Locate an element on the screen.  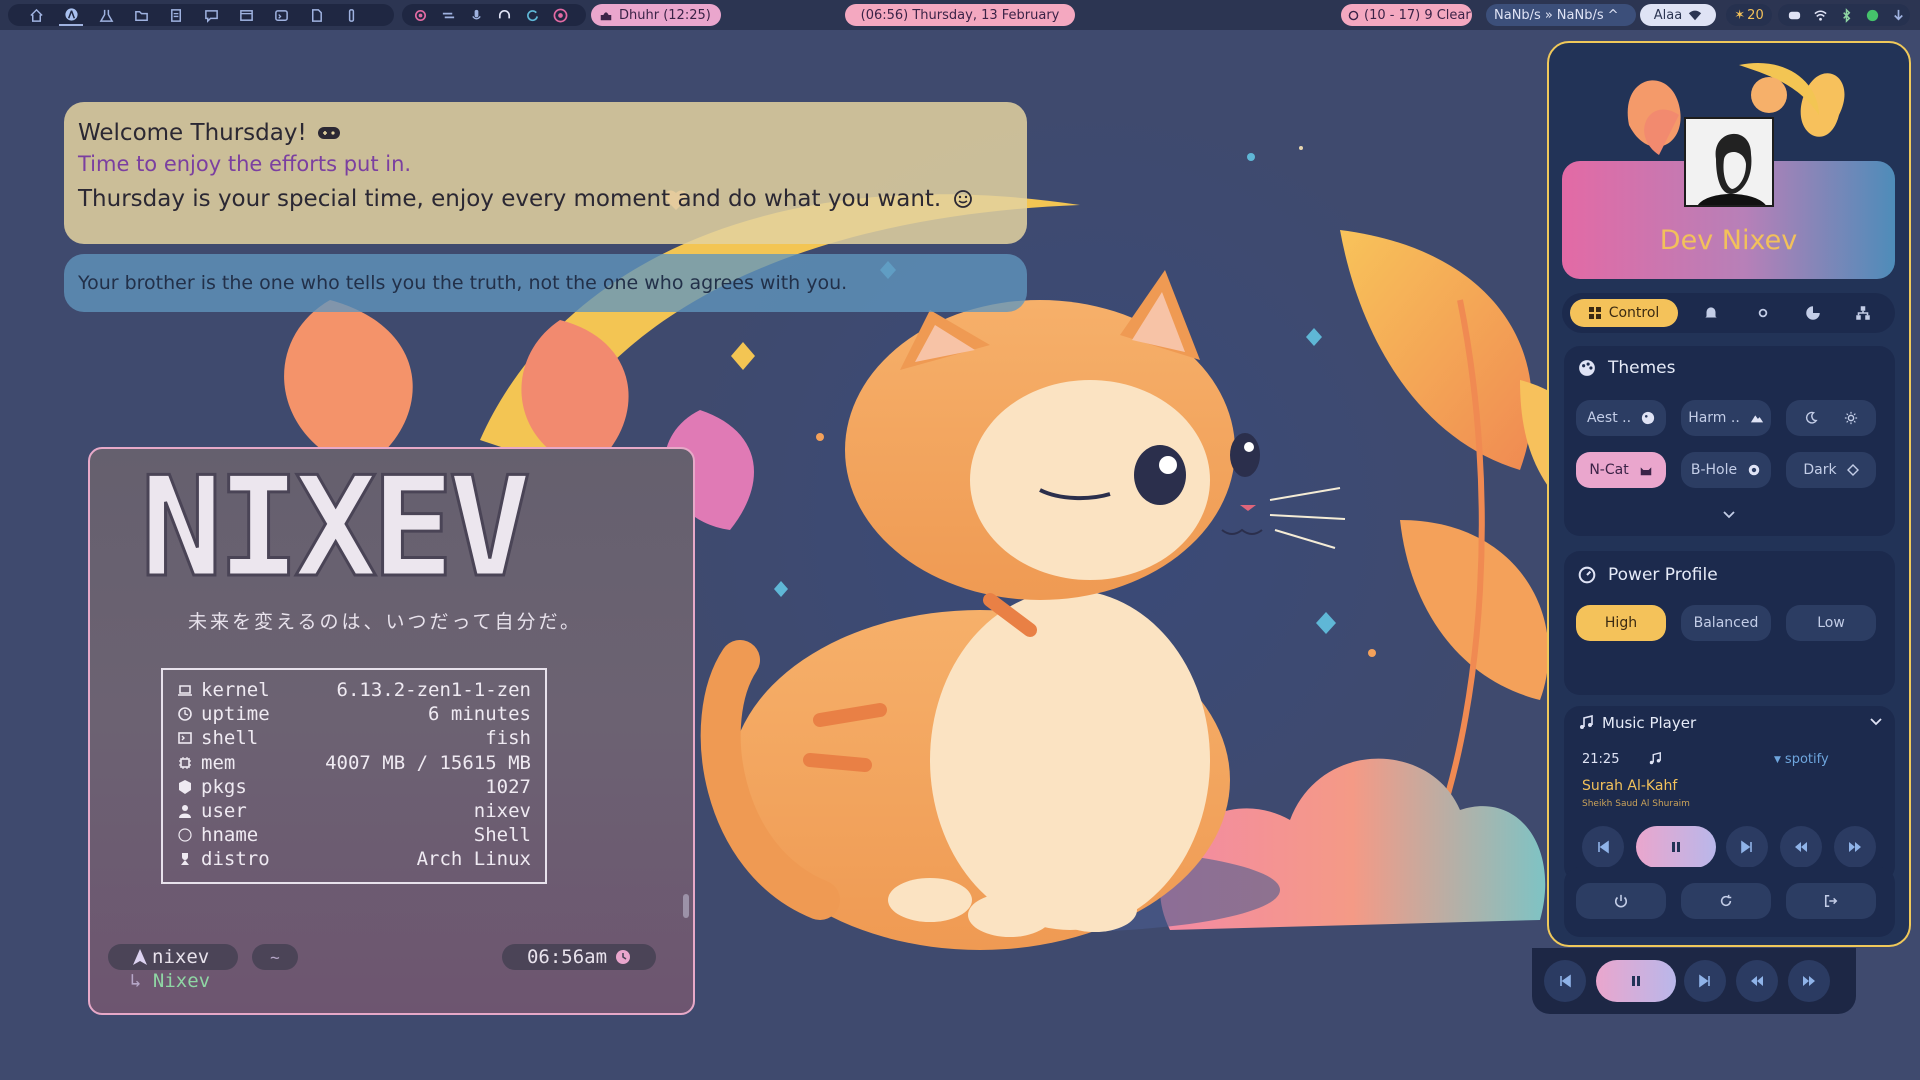
spotify-icon is located at coordinates (560, 15).